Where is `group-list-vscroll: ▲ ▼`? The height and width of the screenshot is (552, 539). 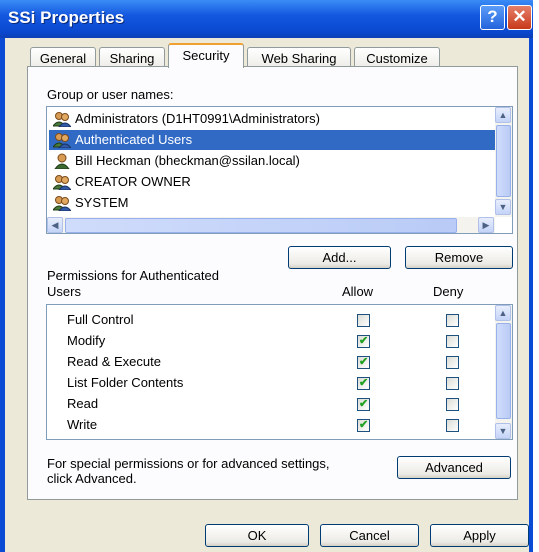 group-list-vscroll: ▲ ▼ is located at coordinates (503, 162).